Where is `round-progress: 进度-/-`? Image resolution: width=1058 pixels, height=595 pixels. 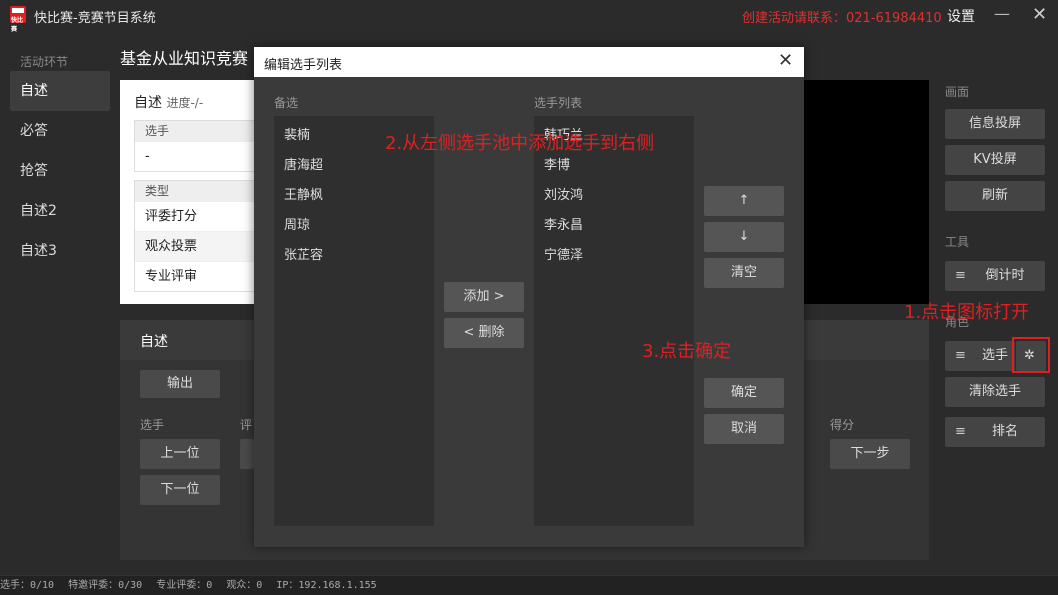 round-progress: 进度-/- is located at coordinates (185, 103).